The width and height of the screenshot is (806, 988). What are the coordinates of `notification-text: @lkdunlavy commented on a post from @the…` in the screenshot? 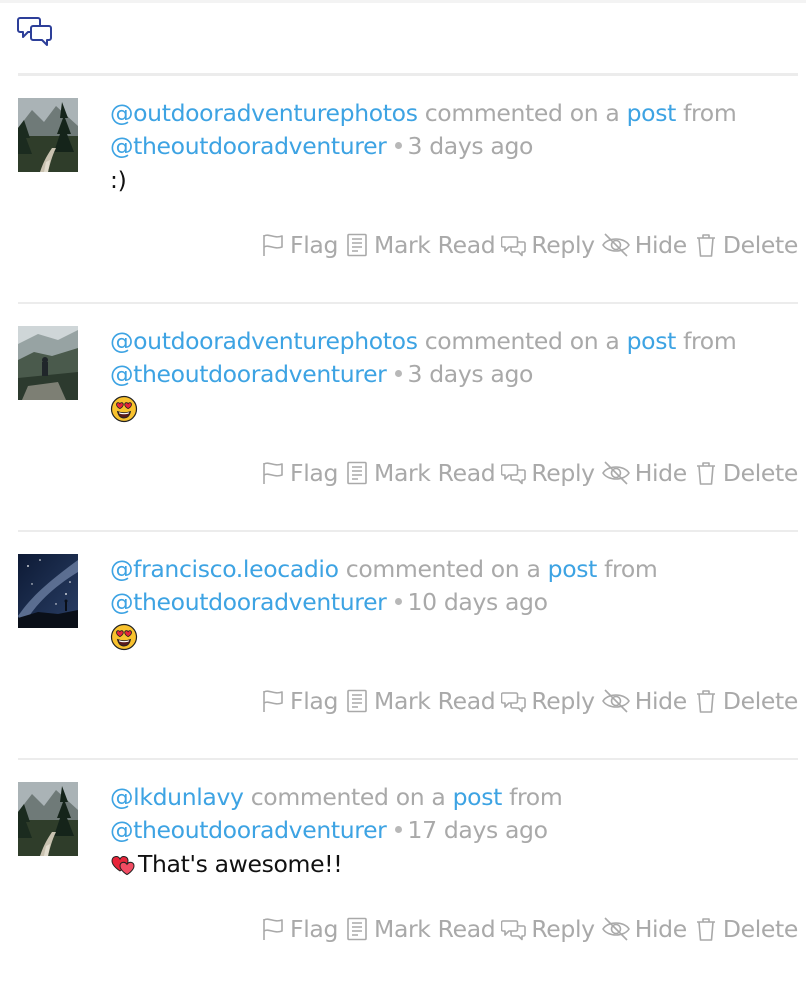 It's located at (453, 831).